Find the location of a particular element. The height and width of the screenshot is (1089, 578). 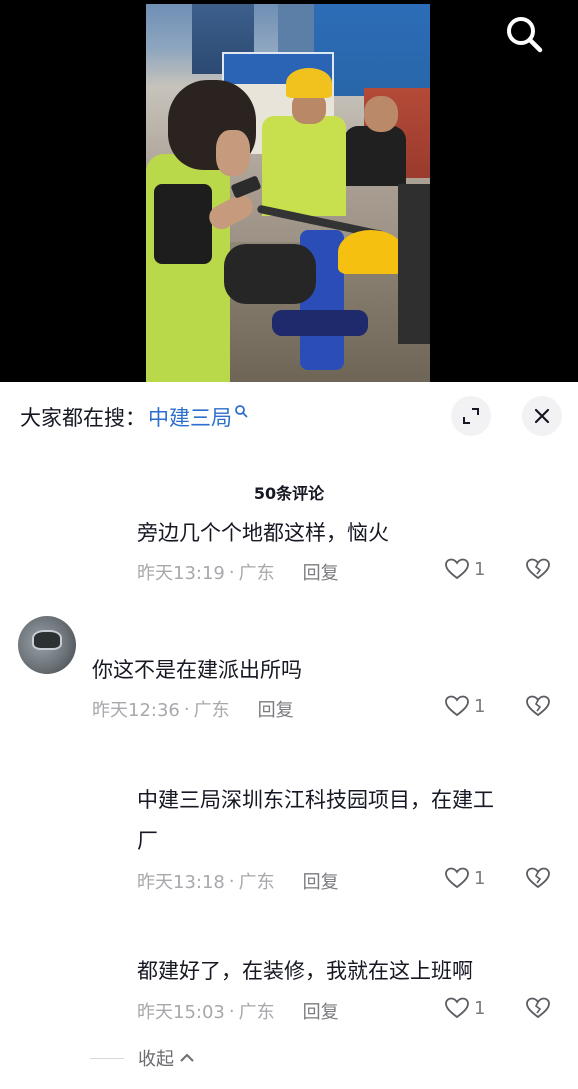

trending-search-prefix: 大家都在搜： is located at coordinates (83, 418).